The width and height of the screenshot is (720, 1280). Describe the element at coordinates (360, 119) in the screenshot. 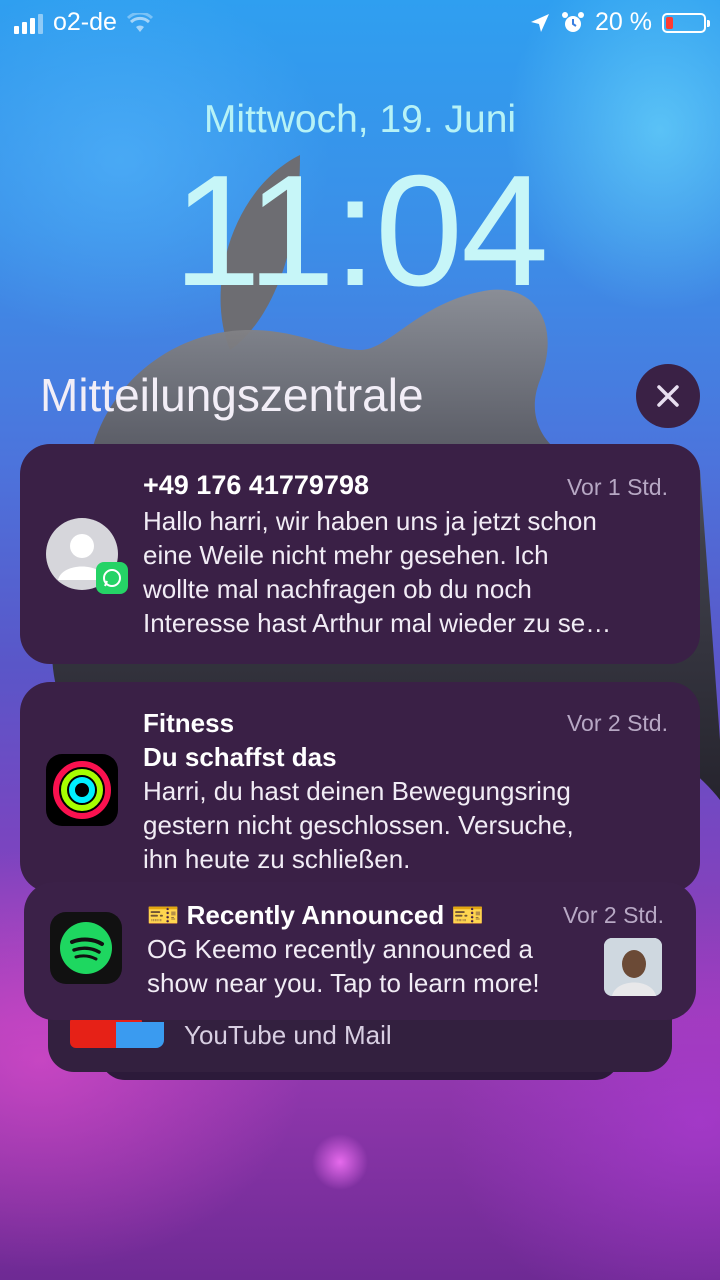

I see `lock-screen-date: Mittwoch, 19. Juni` at that location.